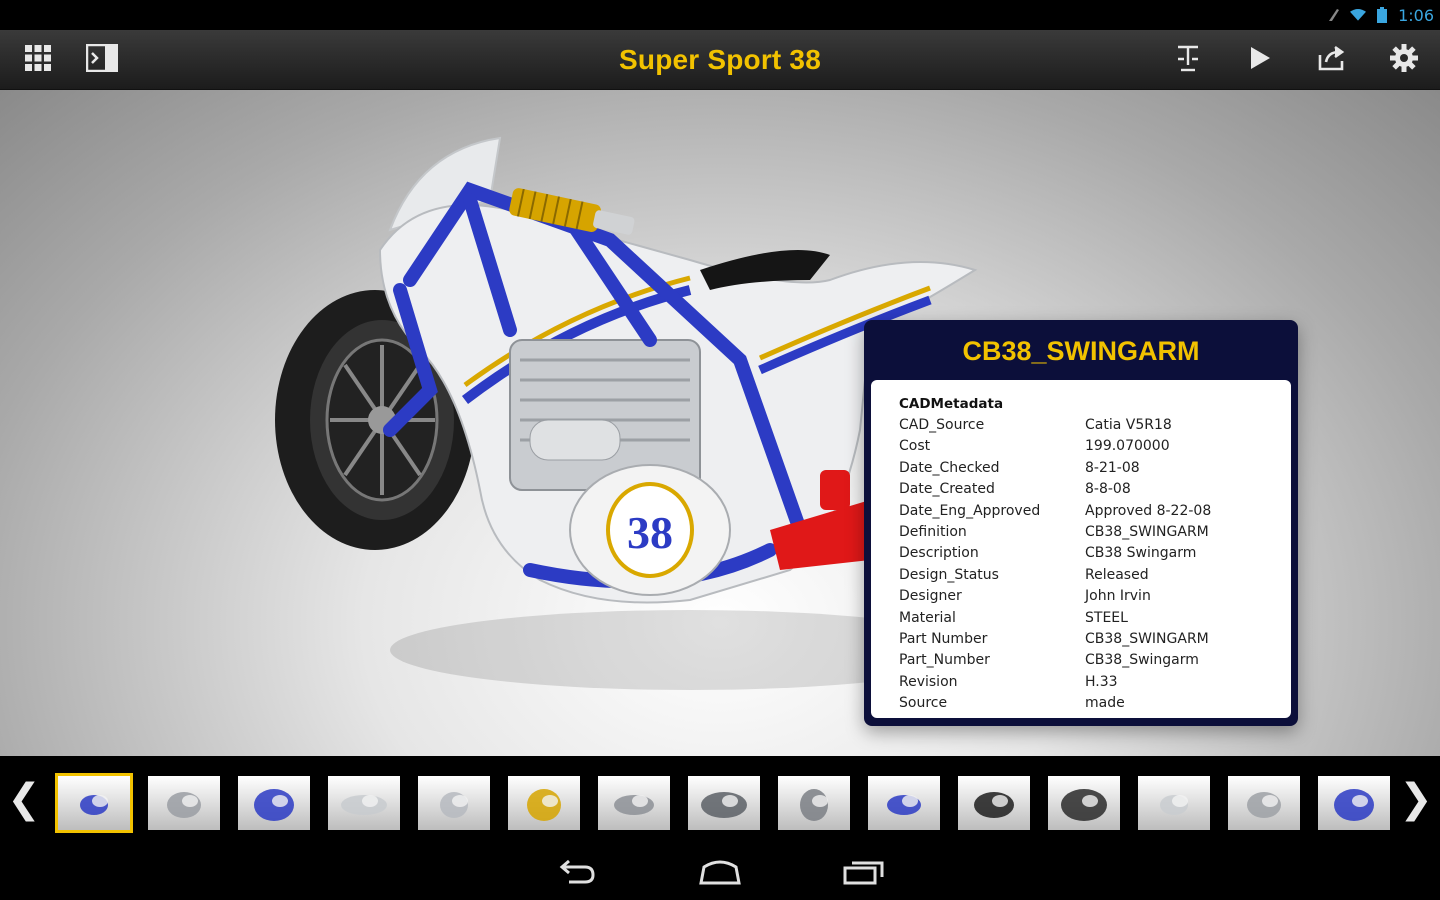 The height and width of the screenshot is (900, 1440). Describe the element at coordinates (1416, 15) in the screenshot. I see `status-clock: 1:06` at that location.